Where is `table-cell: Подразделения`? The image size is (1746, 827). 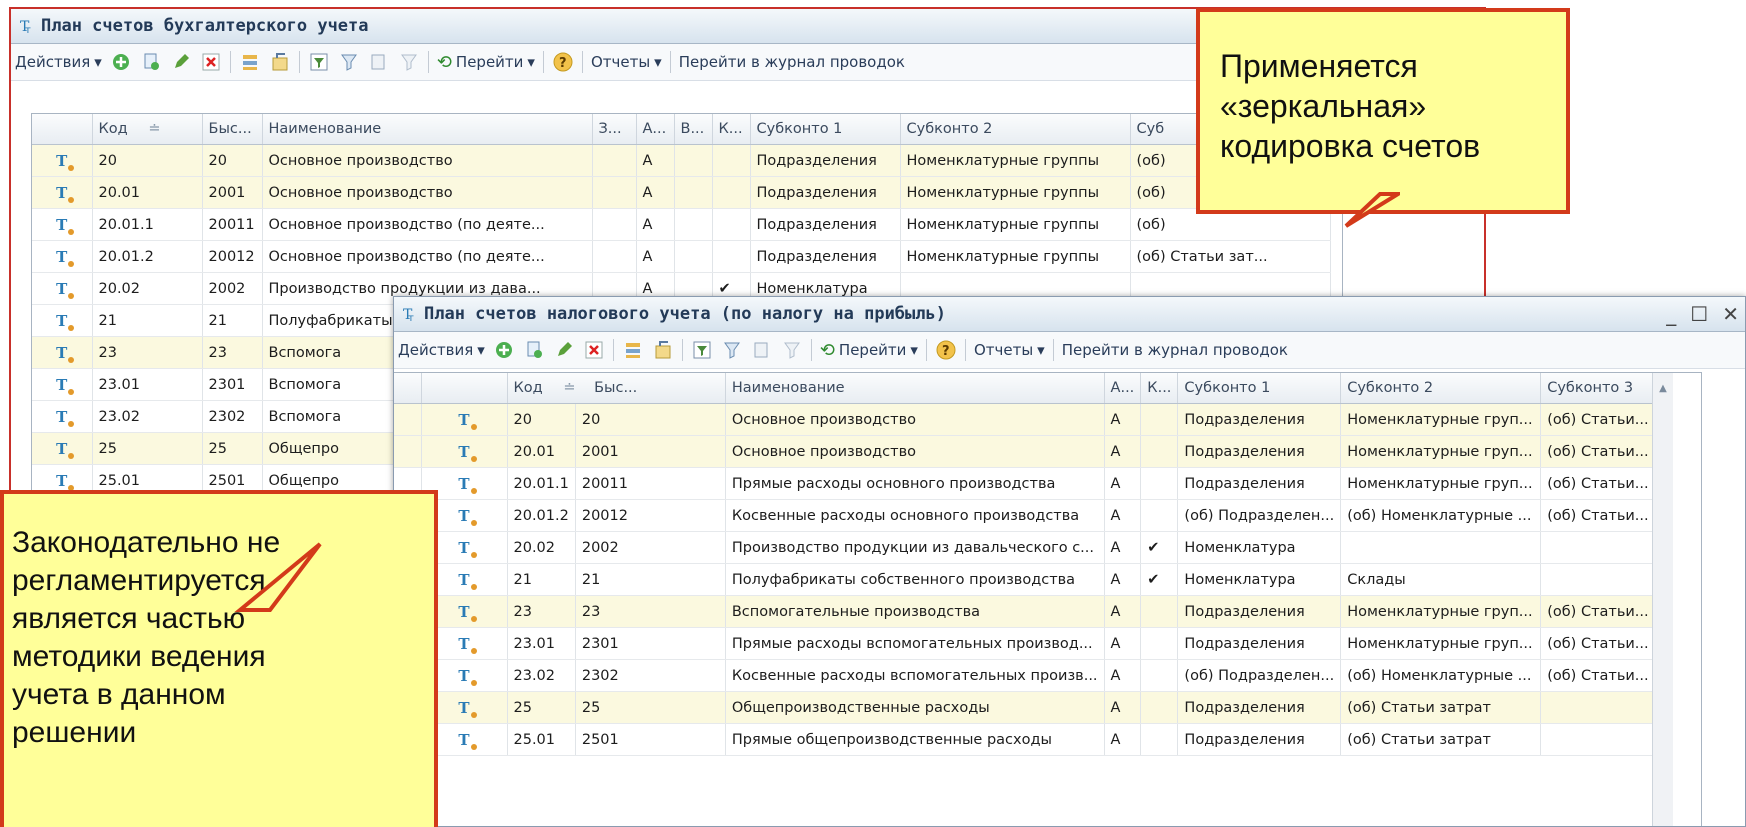
table-cell: Подразделения is located at coordinates (825, 192).